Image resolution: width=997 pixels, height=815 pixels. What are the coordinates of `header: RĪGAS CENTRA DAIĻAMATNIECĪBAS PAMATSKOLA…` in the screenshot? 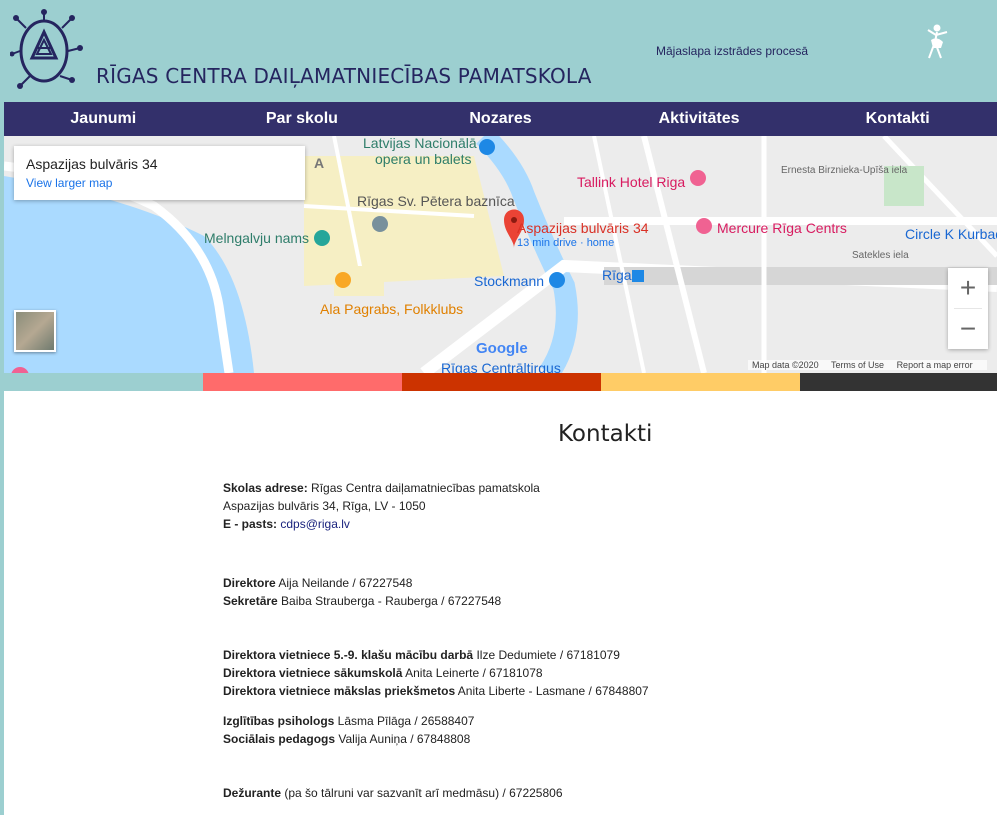 It's located at (498, 51).